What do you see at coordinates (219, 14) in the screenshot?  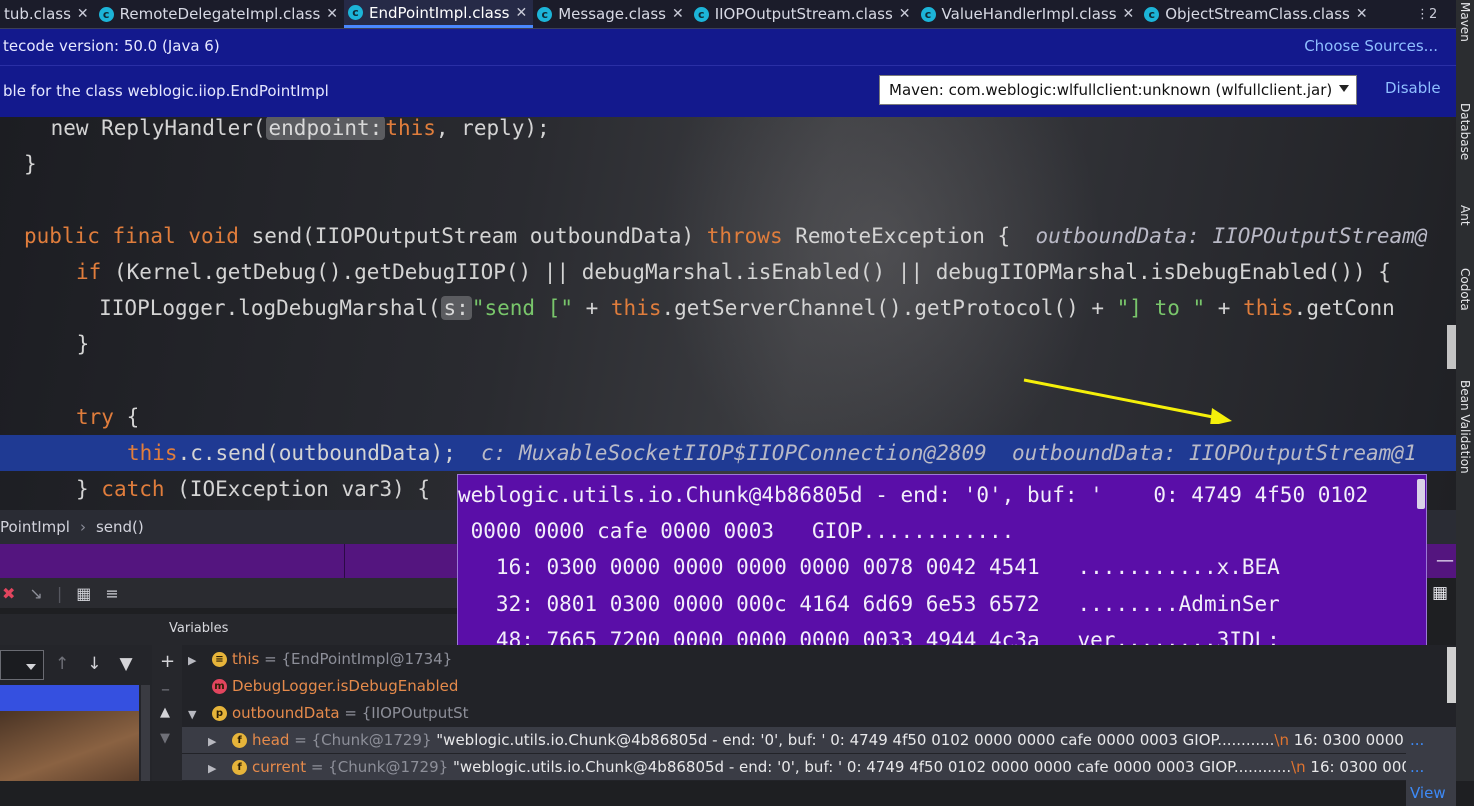 I see `editor-tab: c RemoteDelegateImpl.class ✕` at bounding box center [219, 14].